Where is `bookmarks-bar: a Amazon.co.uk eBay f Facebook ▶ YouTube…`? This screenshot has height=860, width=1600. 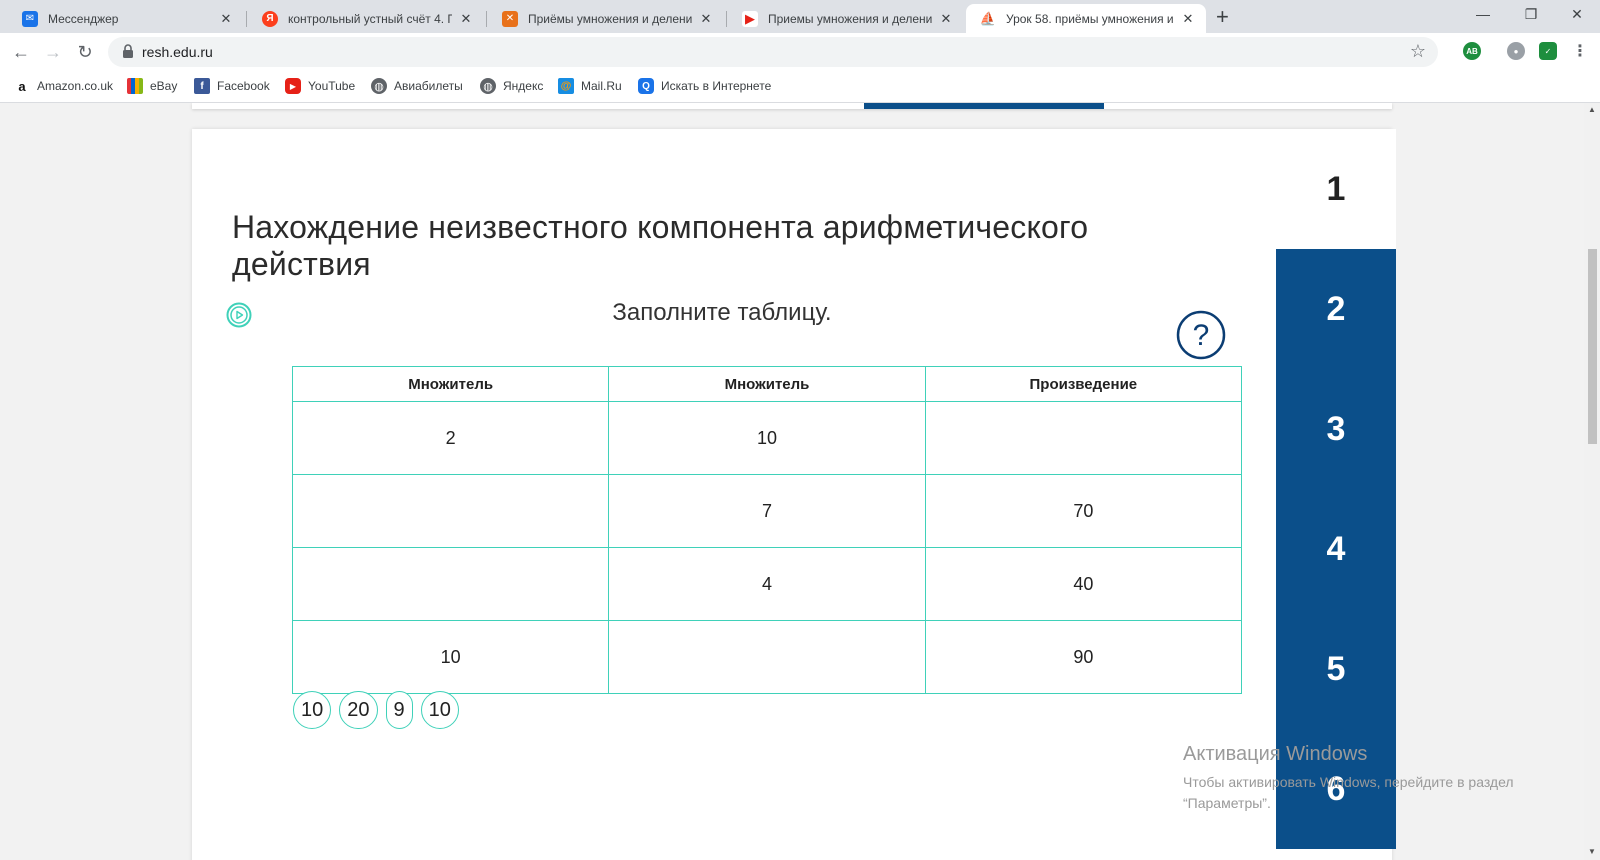 bookmarks-bar: a Amazon.co.uk eBay f Facebook ▶ YouTube… is located at coordinates (800, 87).